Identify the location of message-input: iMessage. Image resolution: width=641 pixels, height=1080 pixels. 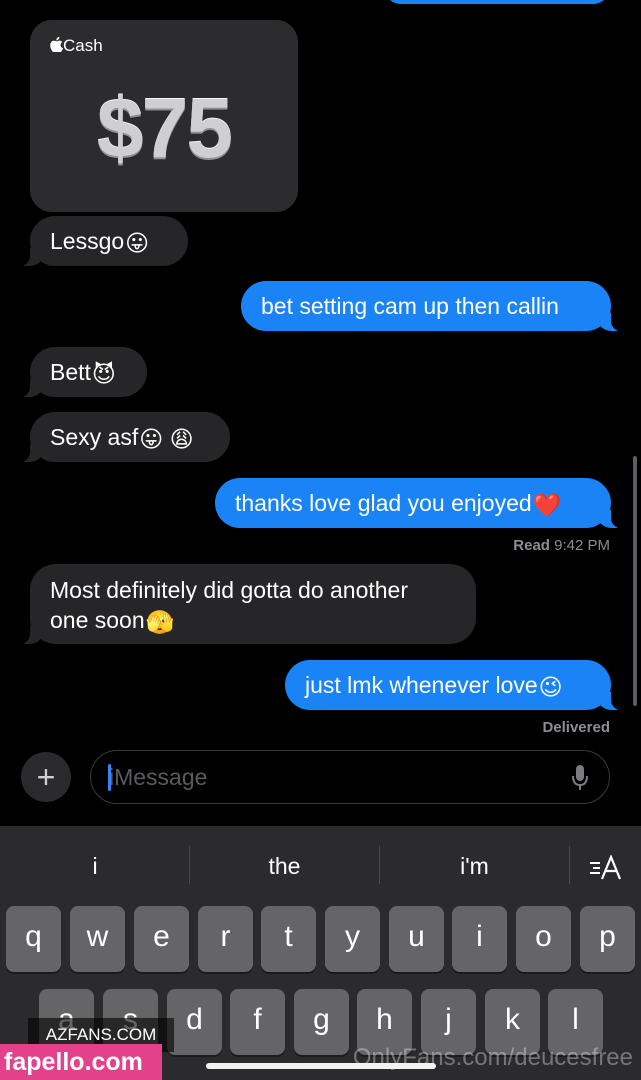
(350, 777).